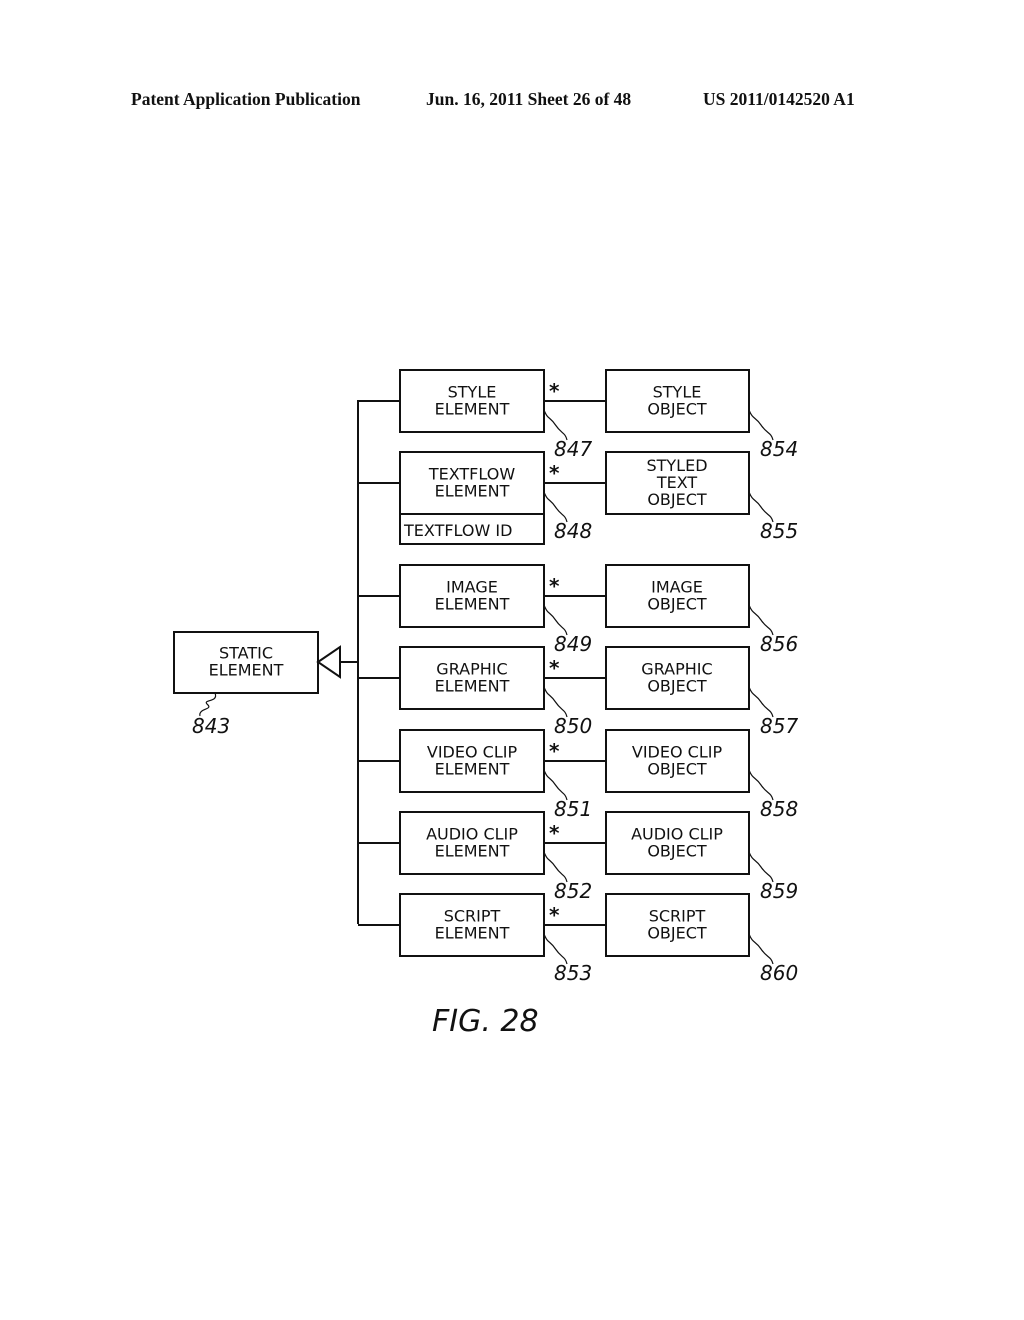  What do you see at coordinates (578, 939) in the screenshot?
I see `subclass-row: SCRIPTELEMENT* SCRIPTOBJECT853 860` at bounding box center [578, 939].